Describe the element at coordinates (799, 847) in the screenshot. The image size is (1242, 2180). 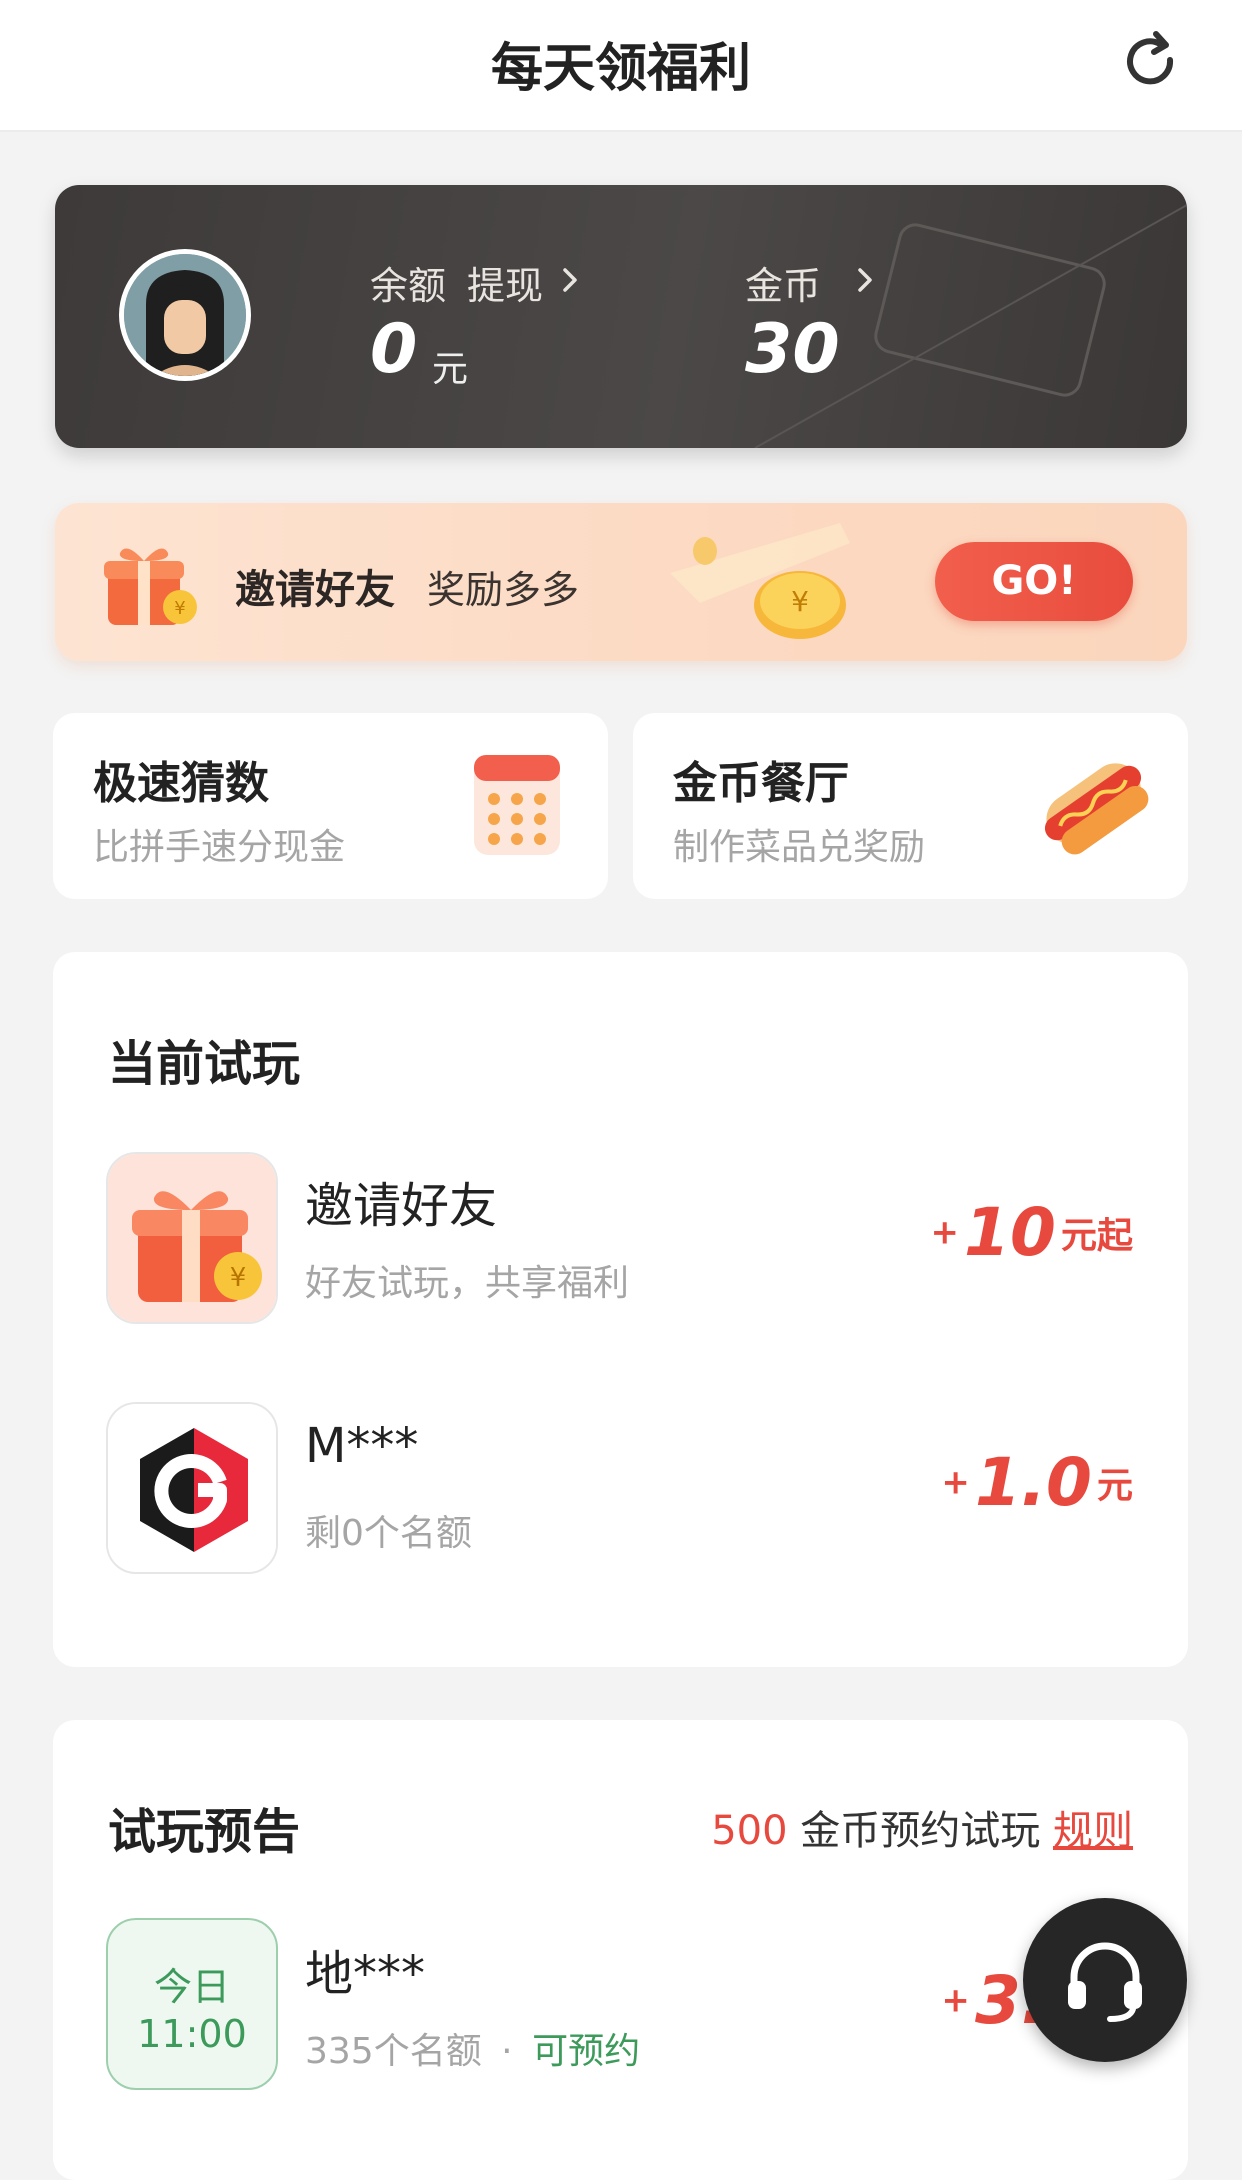
I see `tile-subtitle: 制作菜品兑奖励` at that location.